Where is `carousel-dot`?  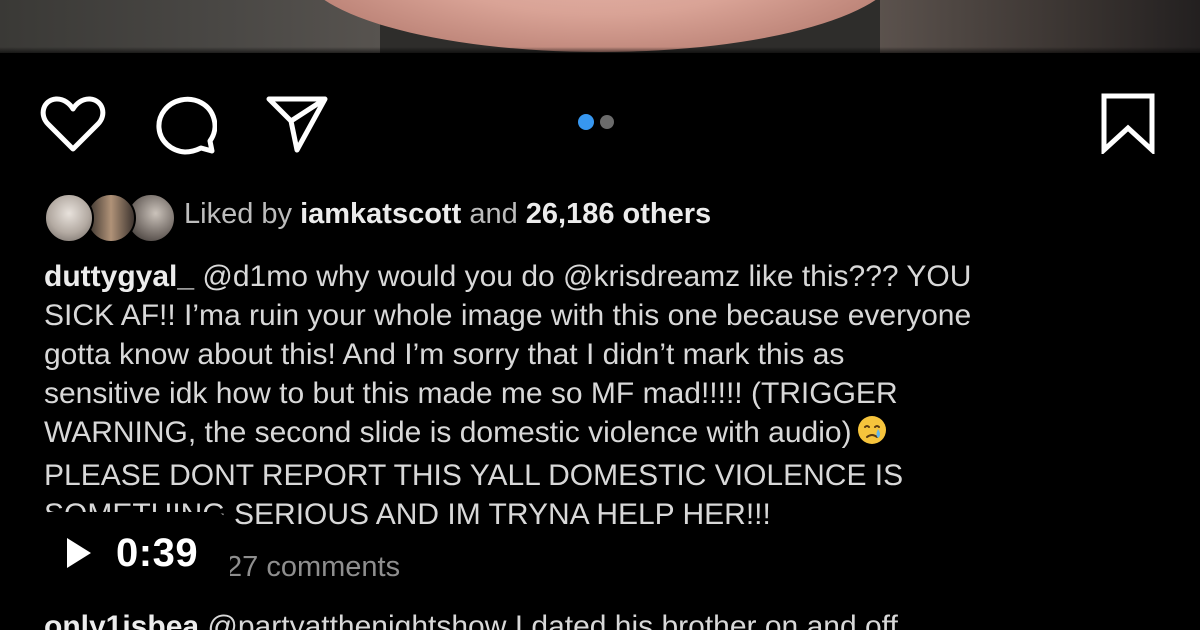
carousel-dot is located at coordinates (607, 122).